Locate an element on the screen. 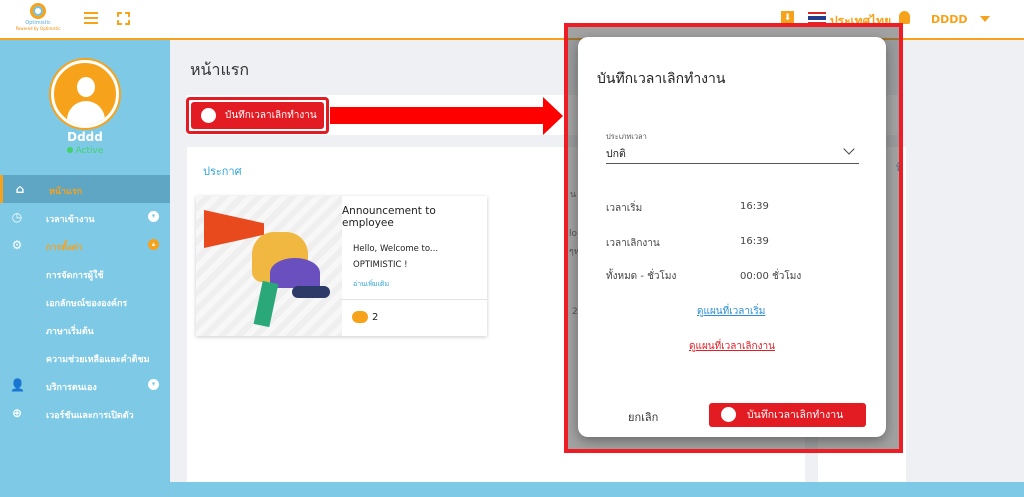 Image resolution: width=1024 pixels, height=497 pixels. sidebar-item-help-feedback: ความช่วยเหลือและคำติชม is located at coordinates (85, 357).